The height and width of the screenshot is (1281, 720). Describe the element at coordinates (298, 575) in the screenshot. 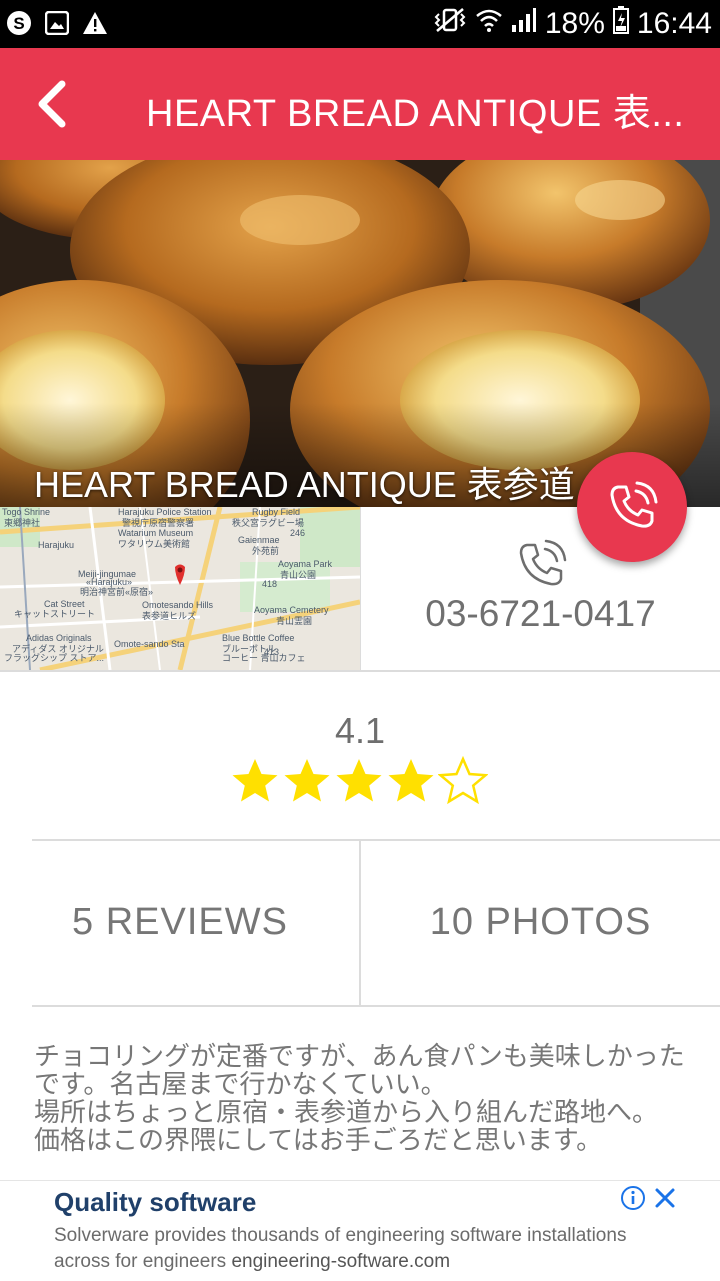

I see `map-label: 青山公園` at that location.